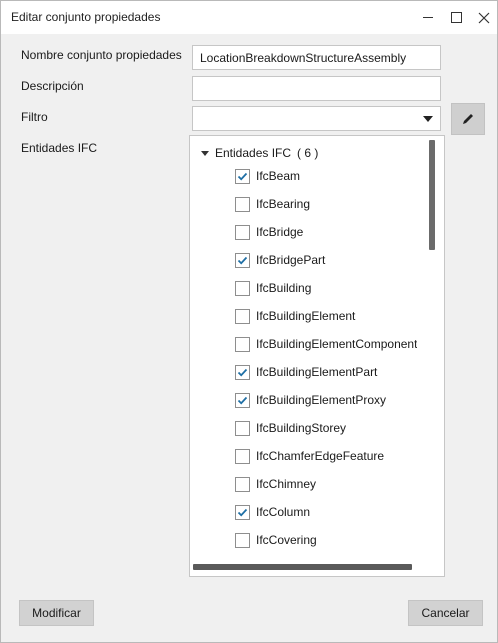  I want to click on tree-item: IfcBuildingElement, so click(326, 316).